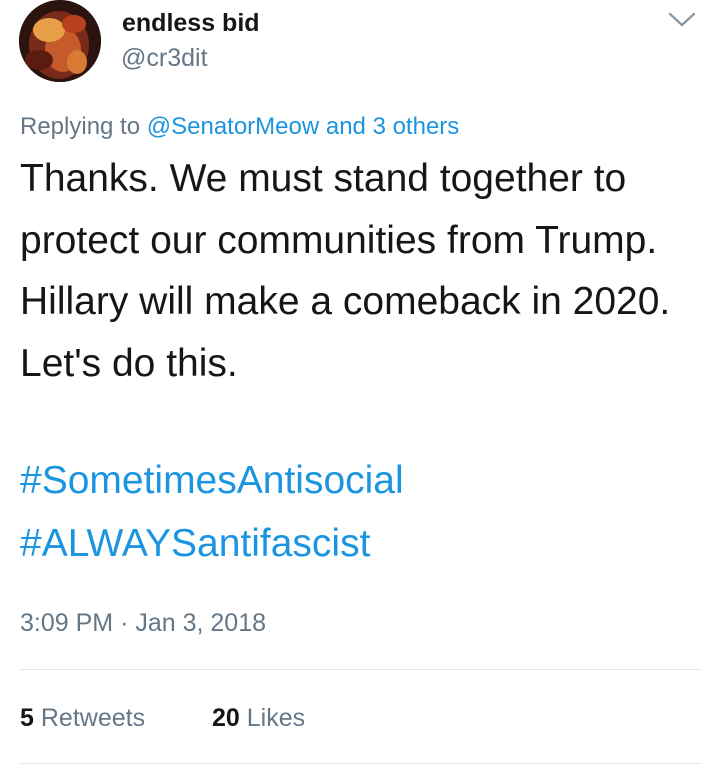 The image size is (717, 765). I want to click on hashtag-link: #SometimesAntisocial, so click(212, 481).